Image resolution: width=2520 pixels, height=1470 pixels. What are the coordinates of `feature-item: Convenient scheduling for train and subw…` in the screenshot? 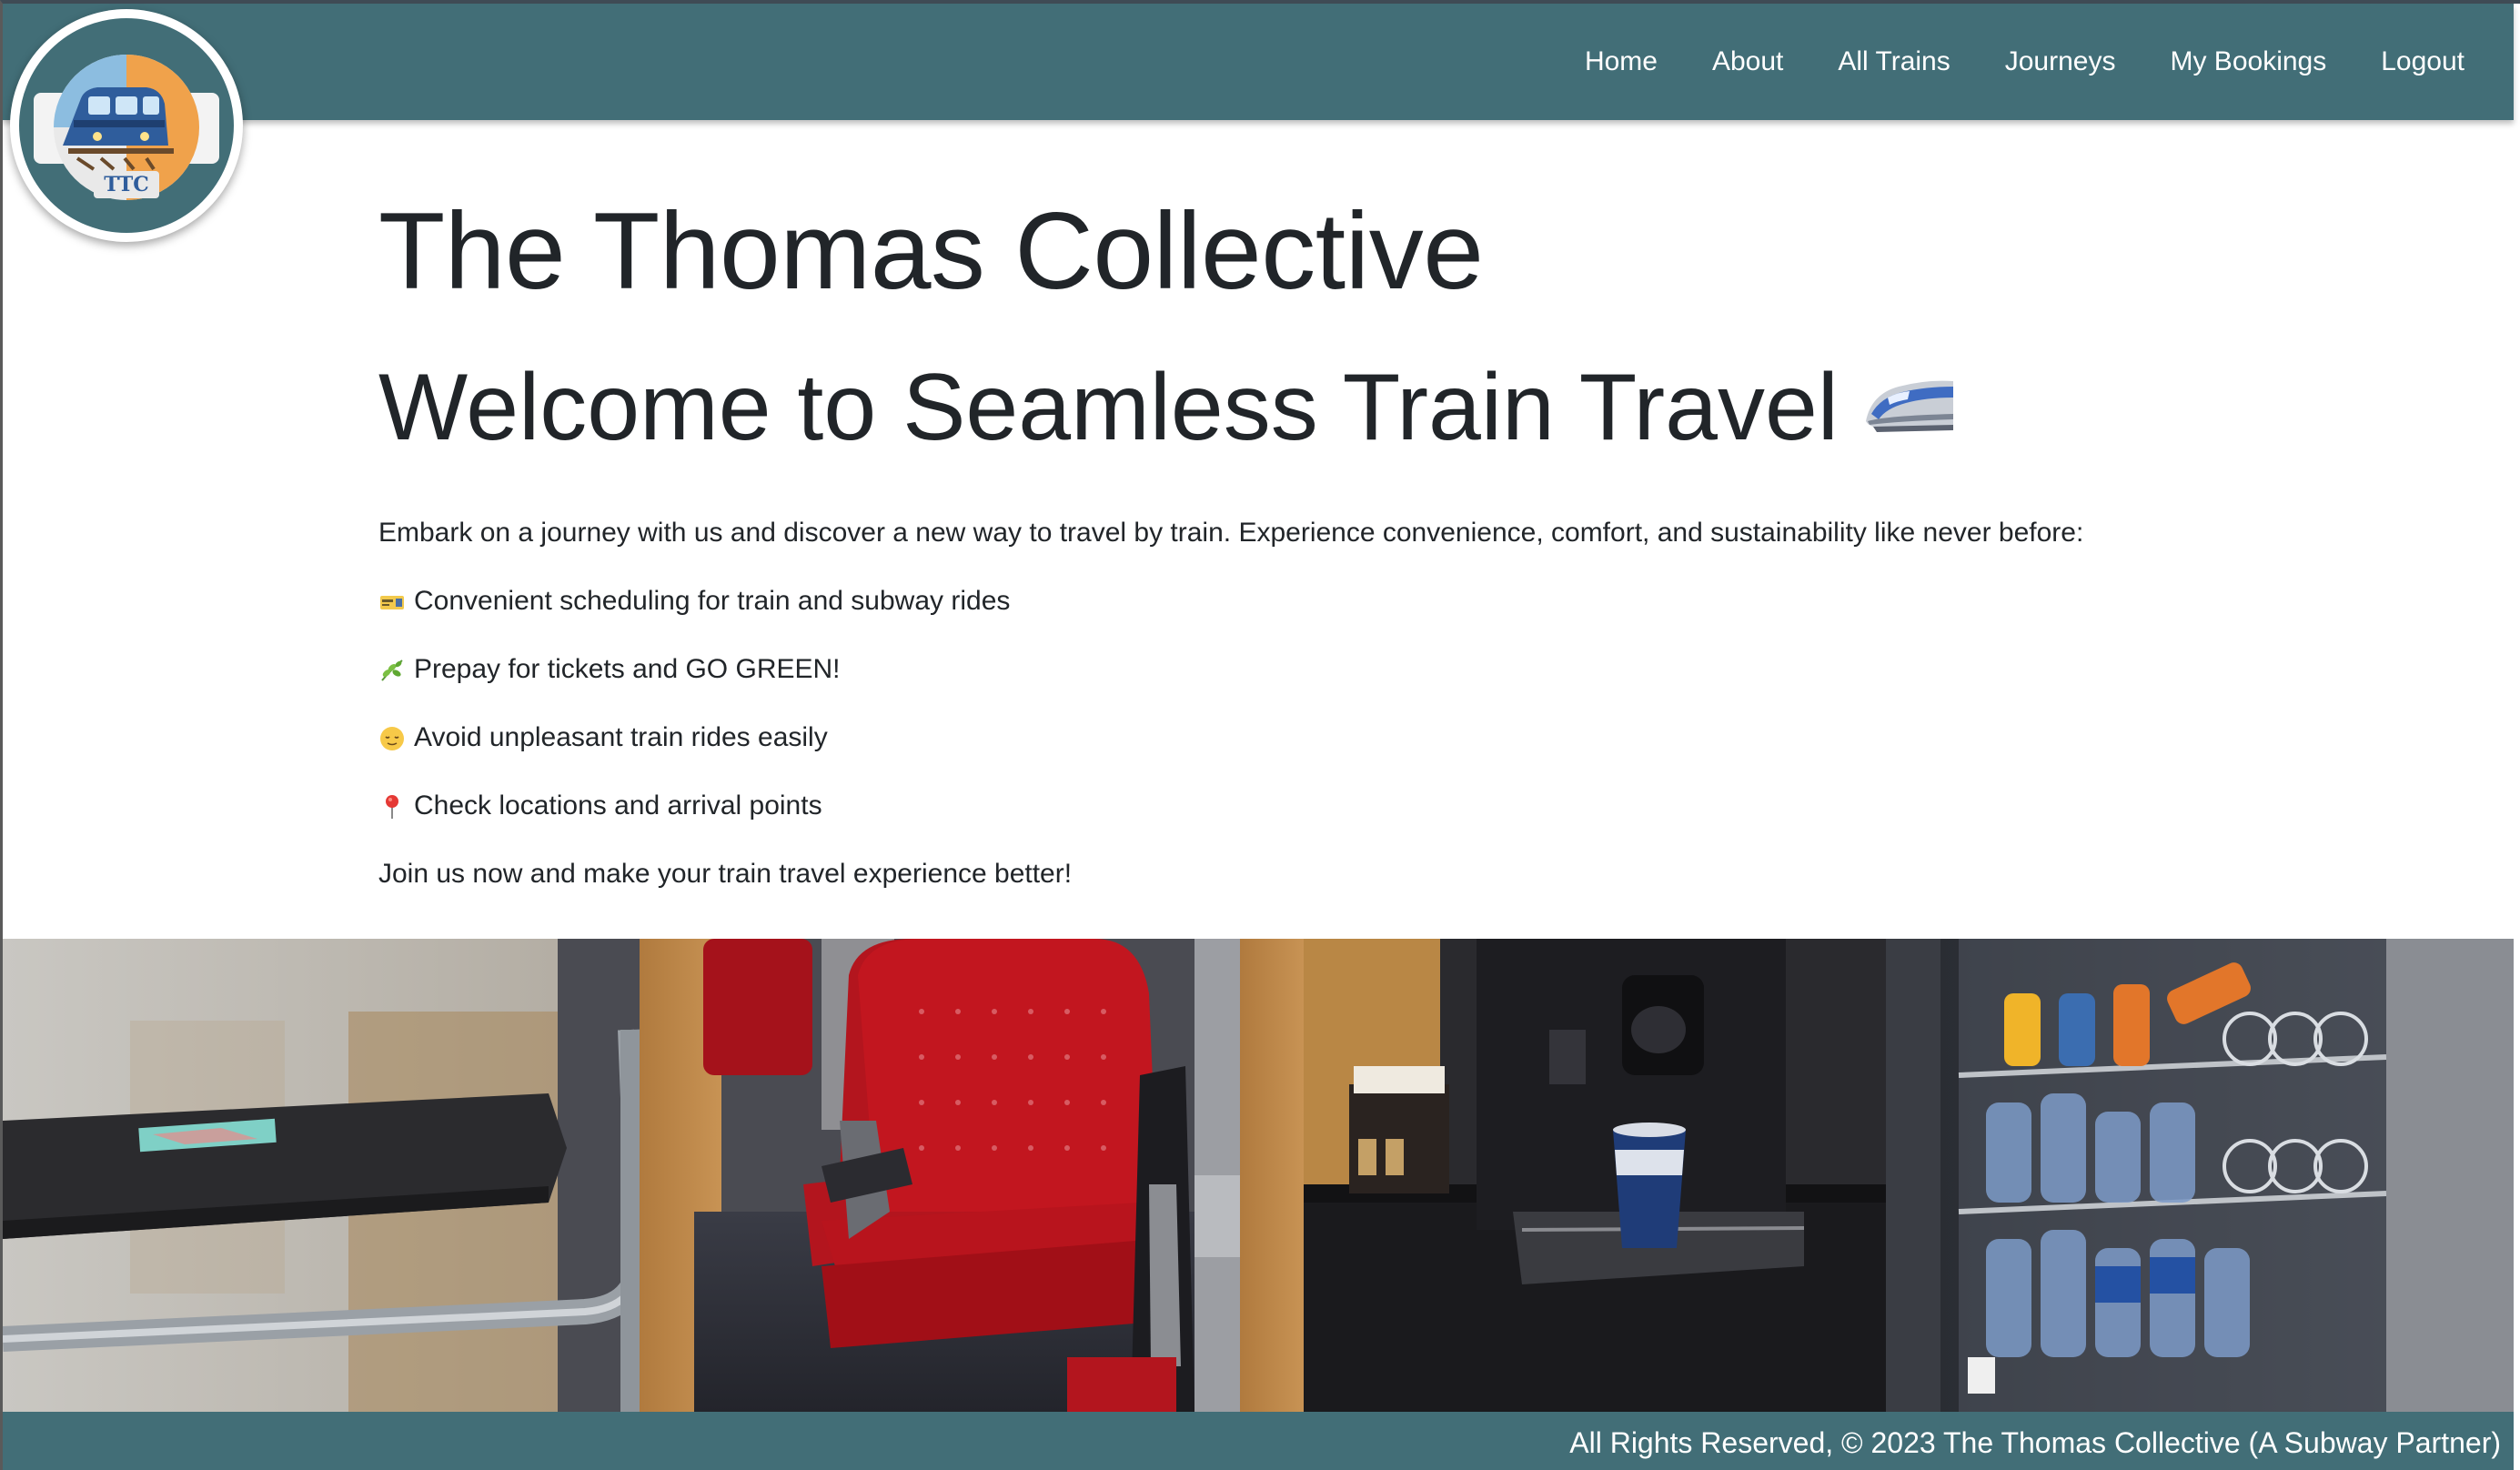 It's located at (1379, 600).